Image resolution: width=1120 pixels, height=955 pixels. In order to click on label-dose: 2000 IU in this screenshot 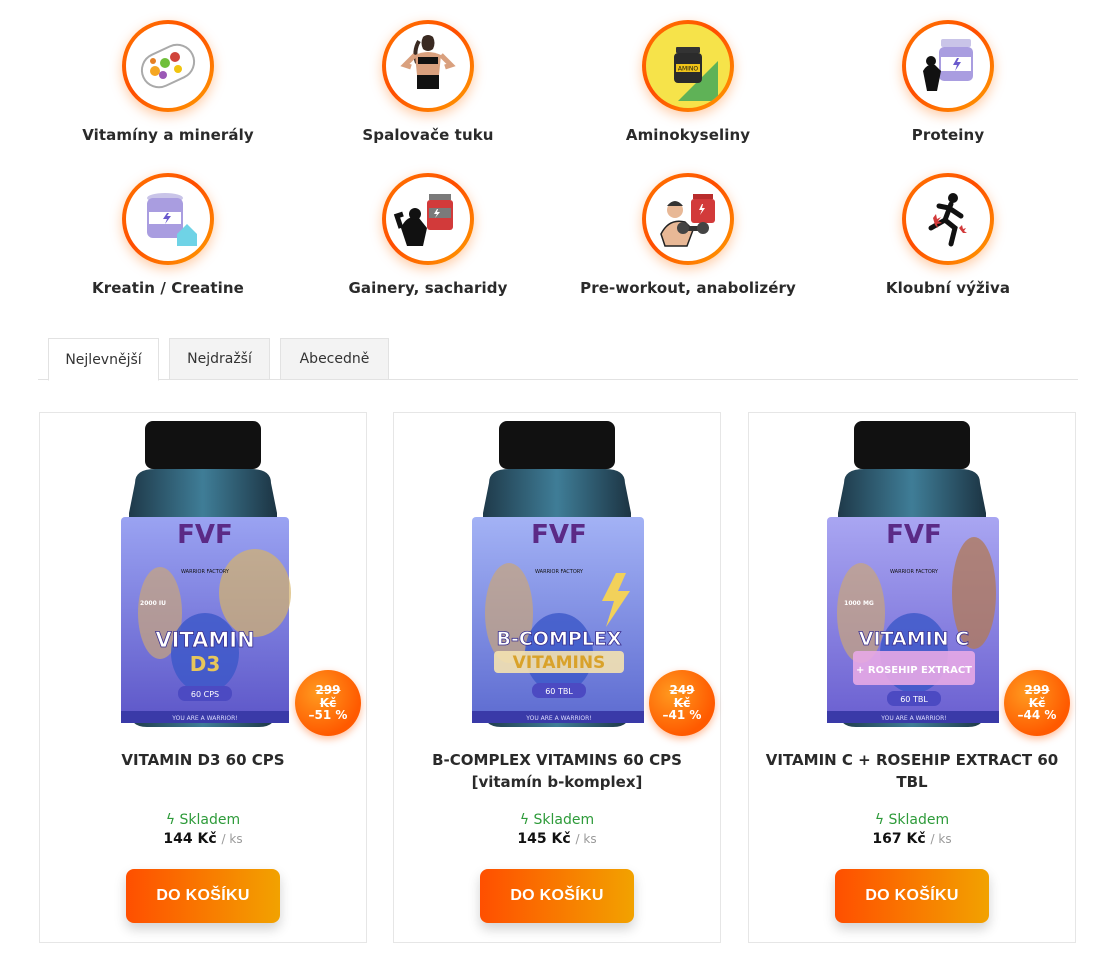, I will do `click(153, 603)`.